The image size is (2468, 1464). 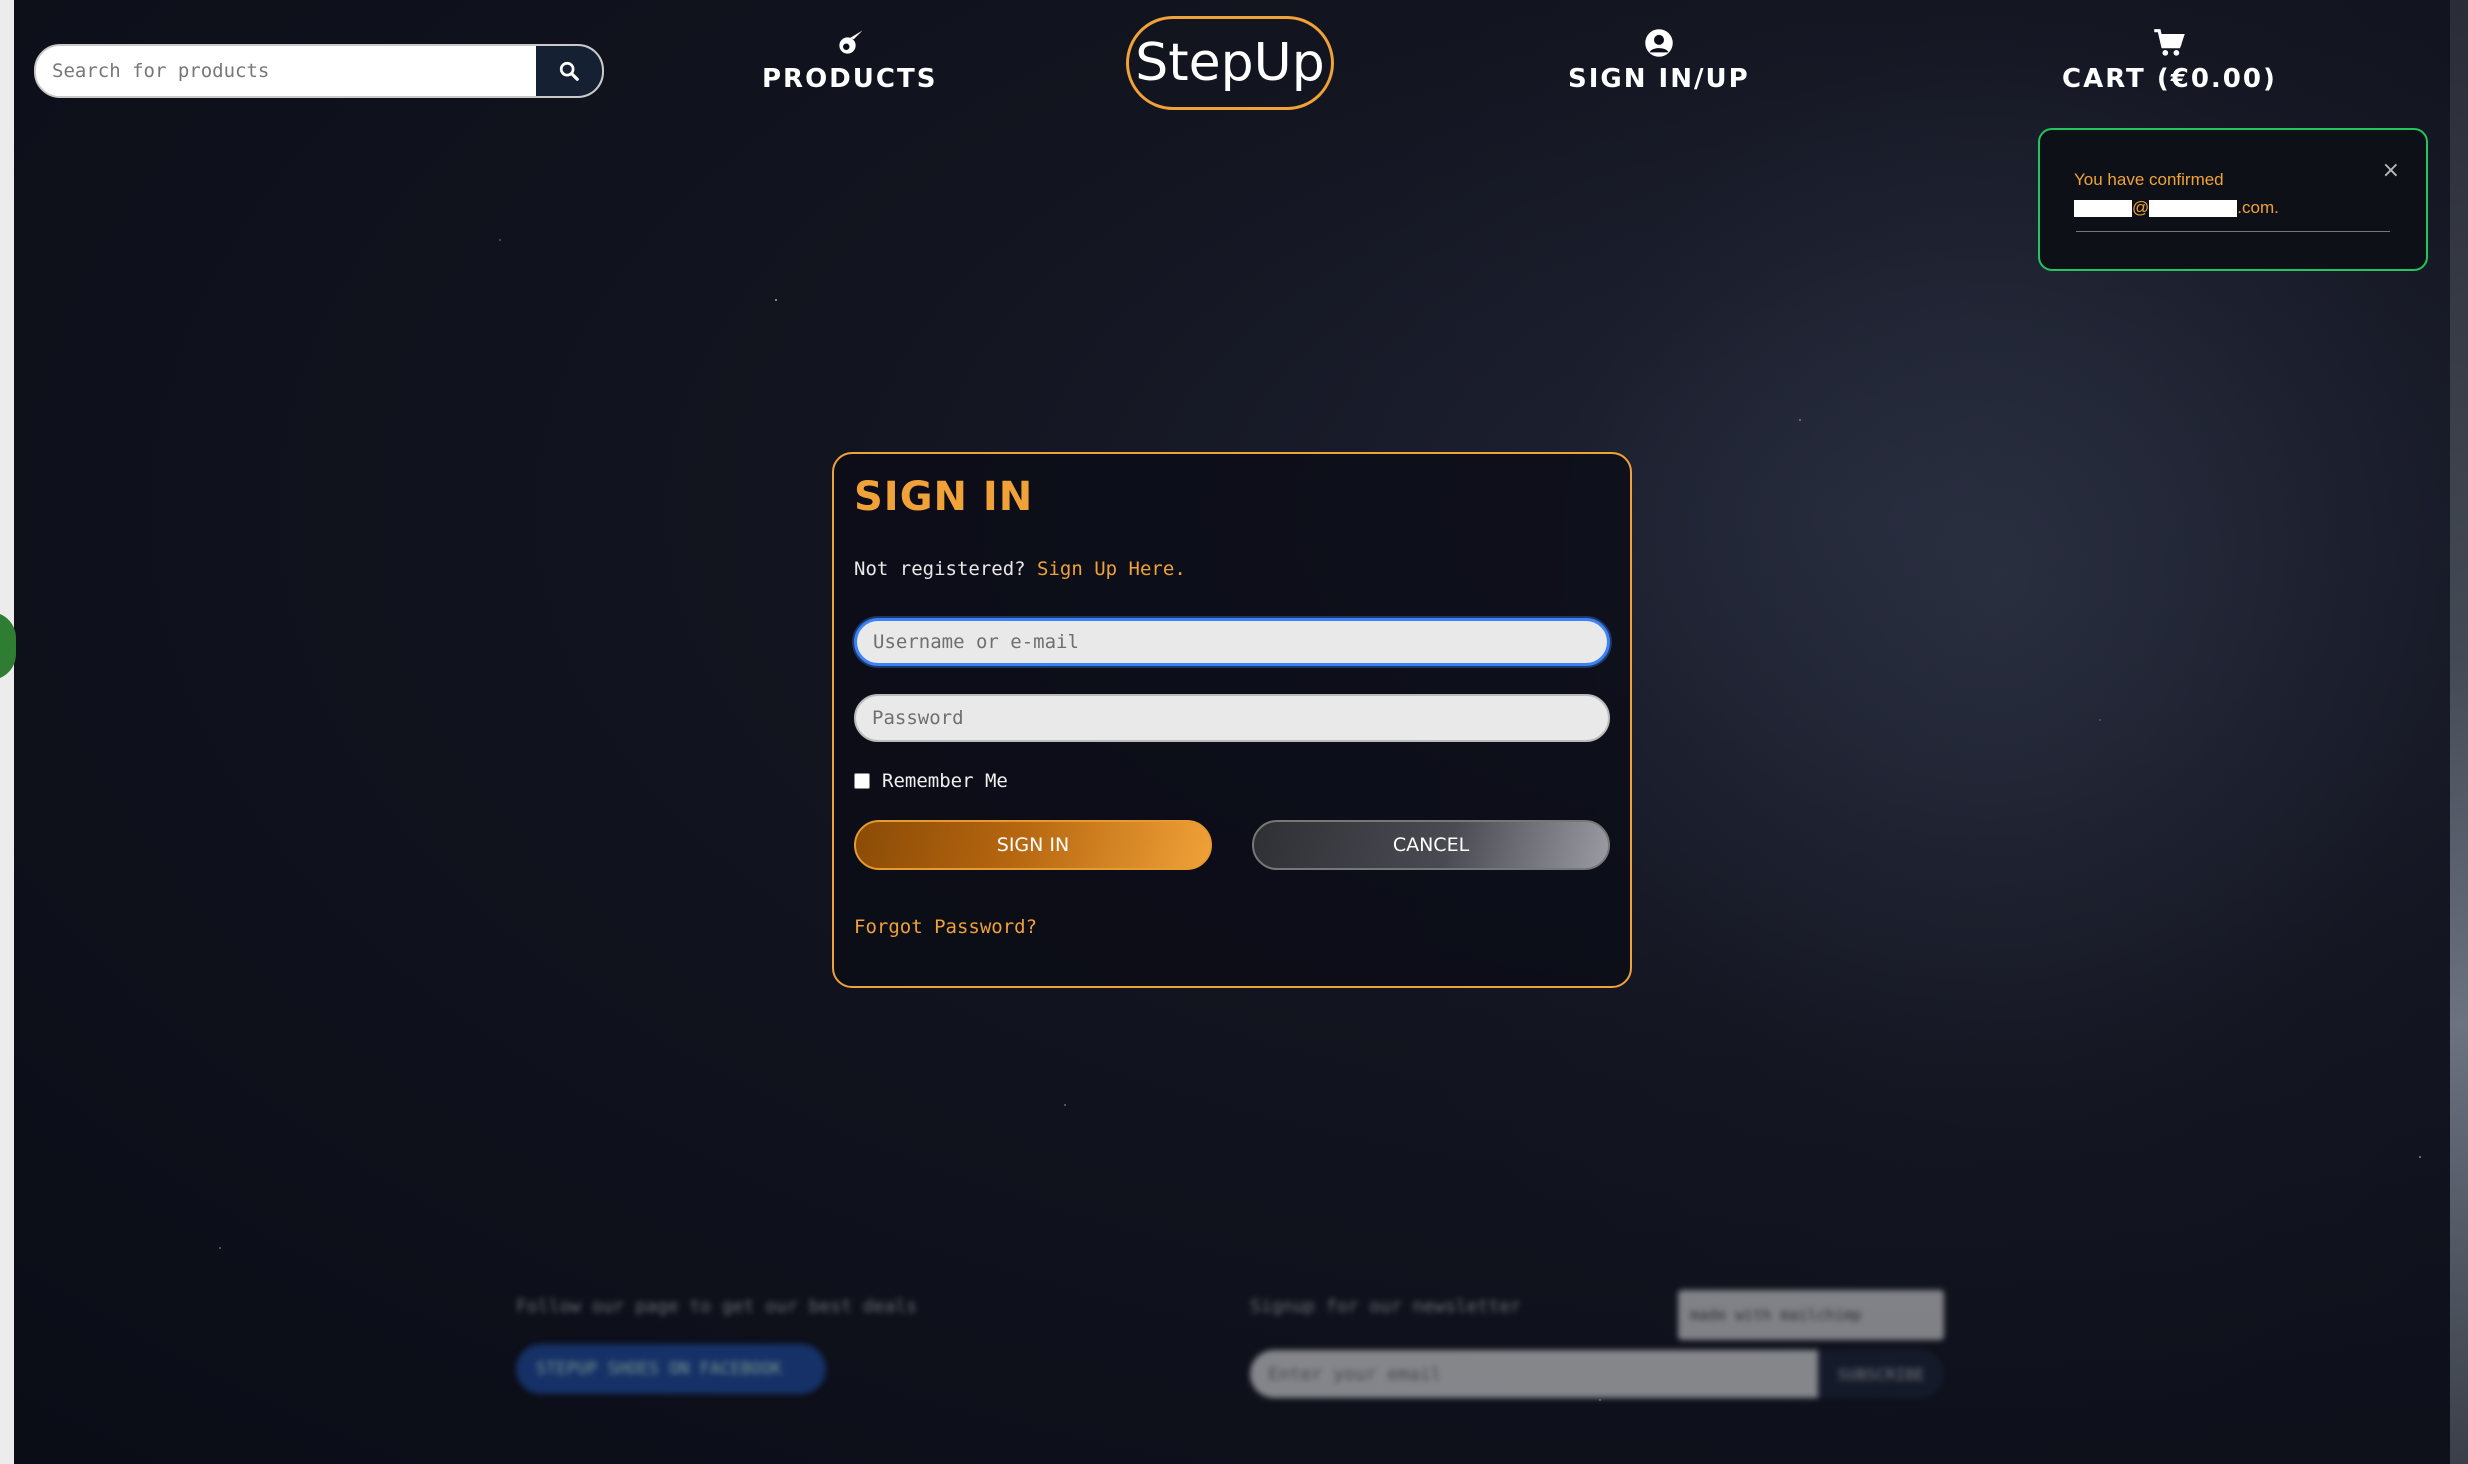 What do you see at coordinates (2149, 179) in the screenshot?
I see `toast-message-prefix: You have confirmed` at bounding box center [2149, 179].